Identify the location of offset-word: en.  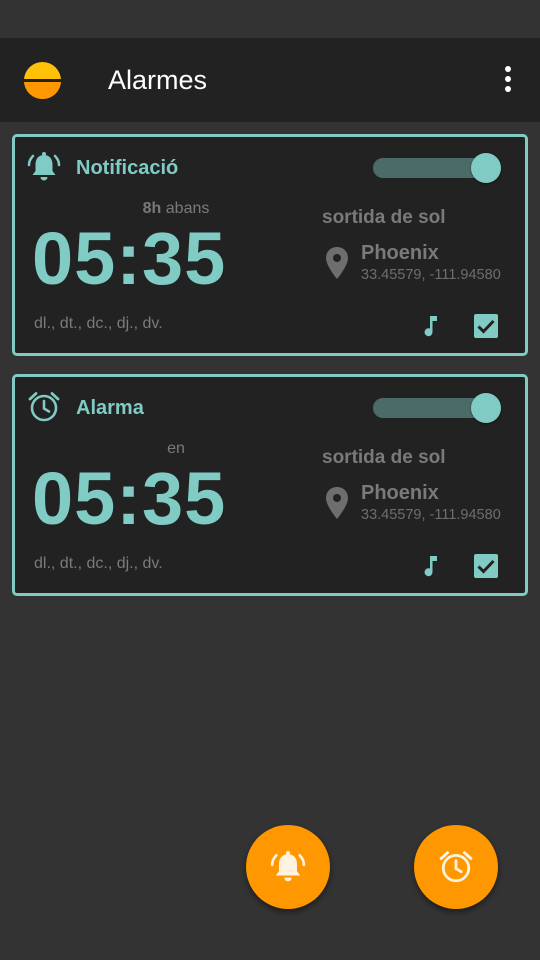
(176, 448).